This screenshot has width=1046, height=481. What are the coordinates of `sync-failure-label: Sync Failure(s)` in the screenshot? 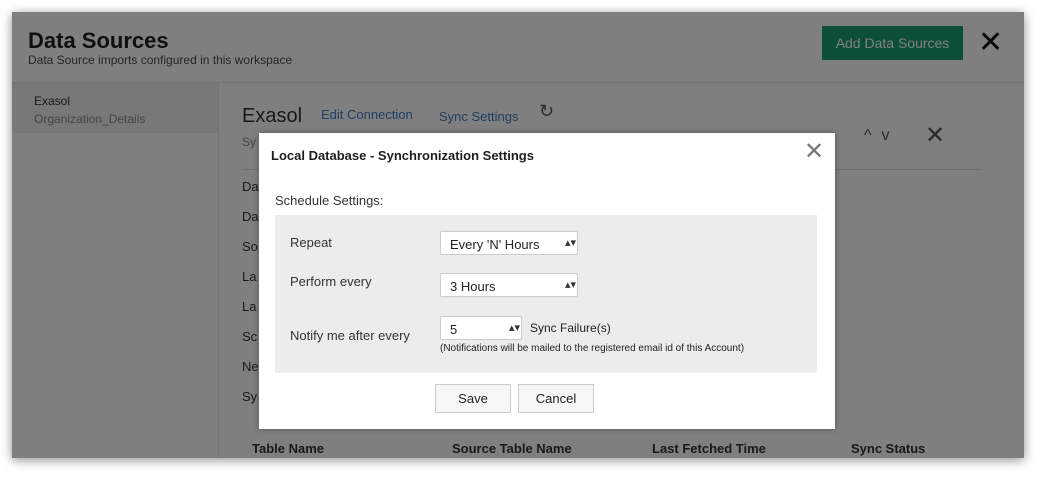 It's located at (570, 328).